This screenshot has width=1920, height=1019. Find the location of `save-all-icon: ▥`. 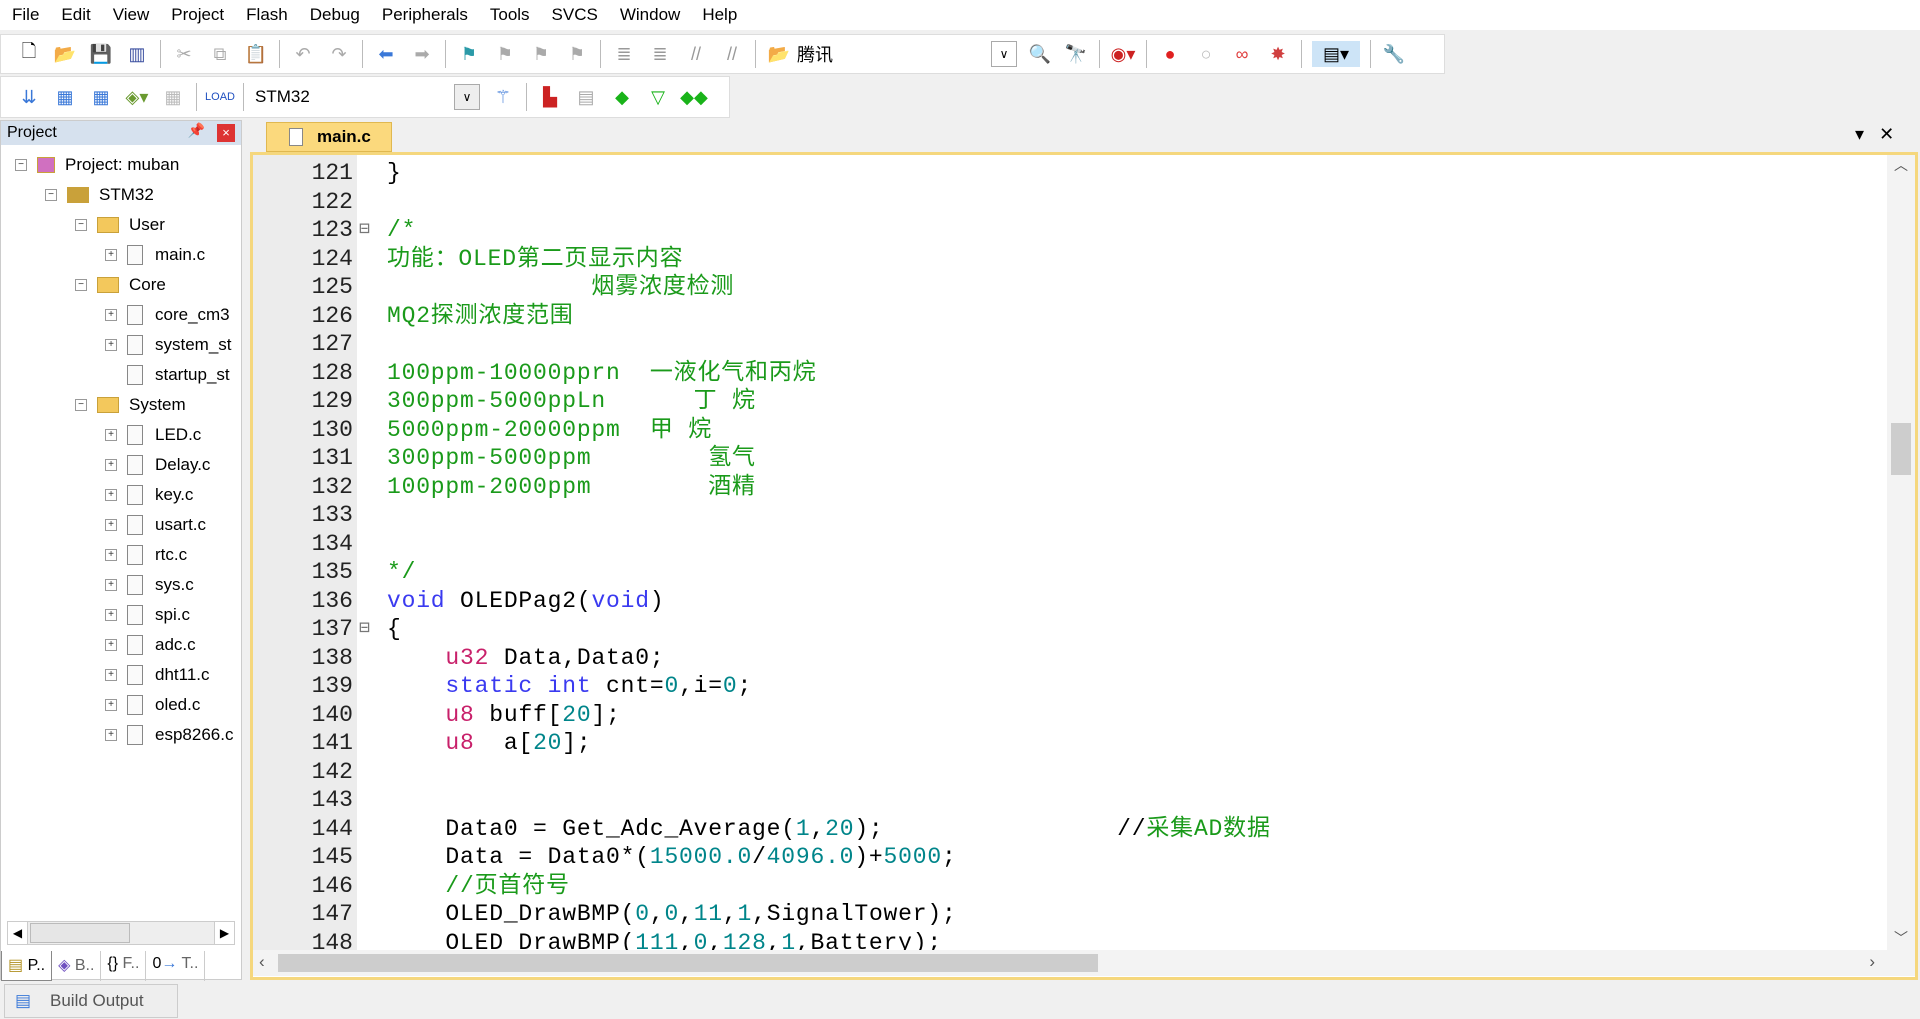

save-all-icon: ▥ is located at coordinates (137, 54).